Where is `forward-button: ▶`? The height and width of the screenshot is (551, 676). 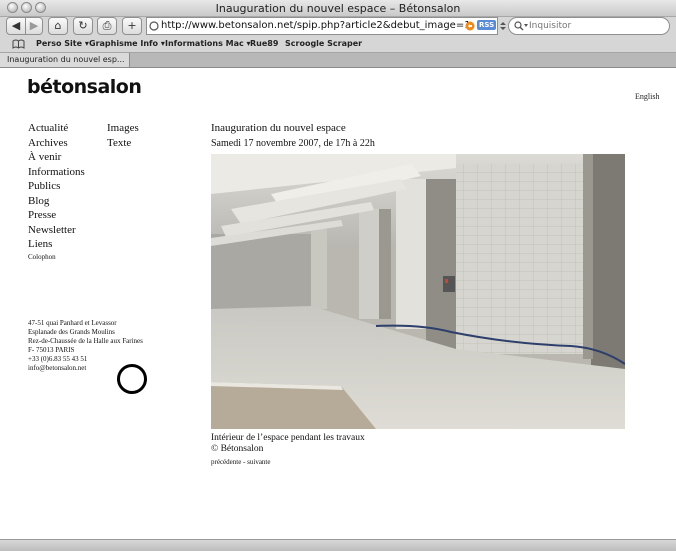 forward-button: ▶ is located at coordinates (34, 26).